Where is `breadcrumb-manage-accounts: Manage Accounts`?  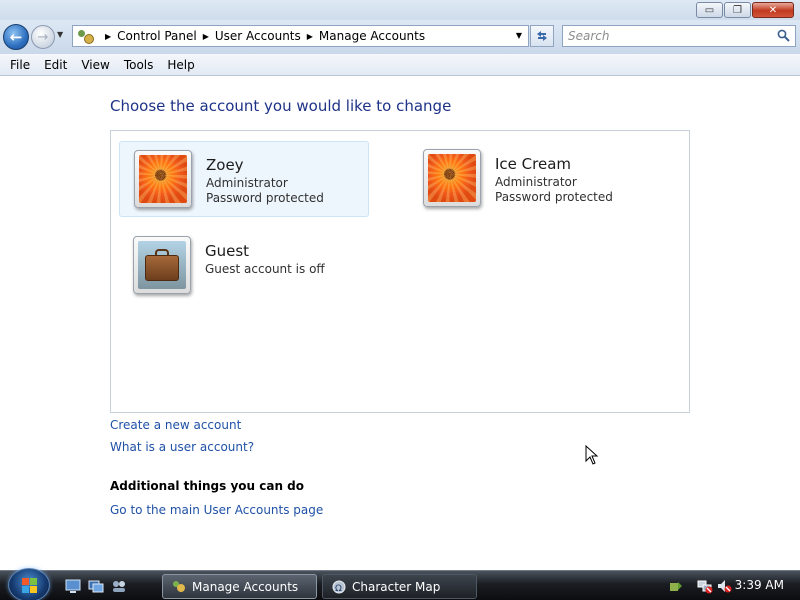
breadcrumb-manage-accounts: Manage Accounts is located at coordinates (372, 36).